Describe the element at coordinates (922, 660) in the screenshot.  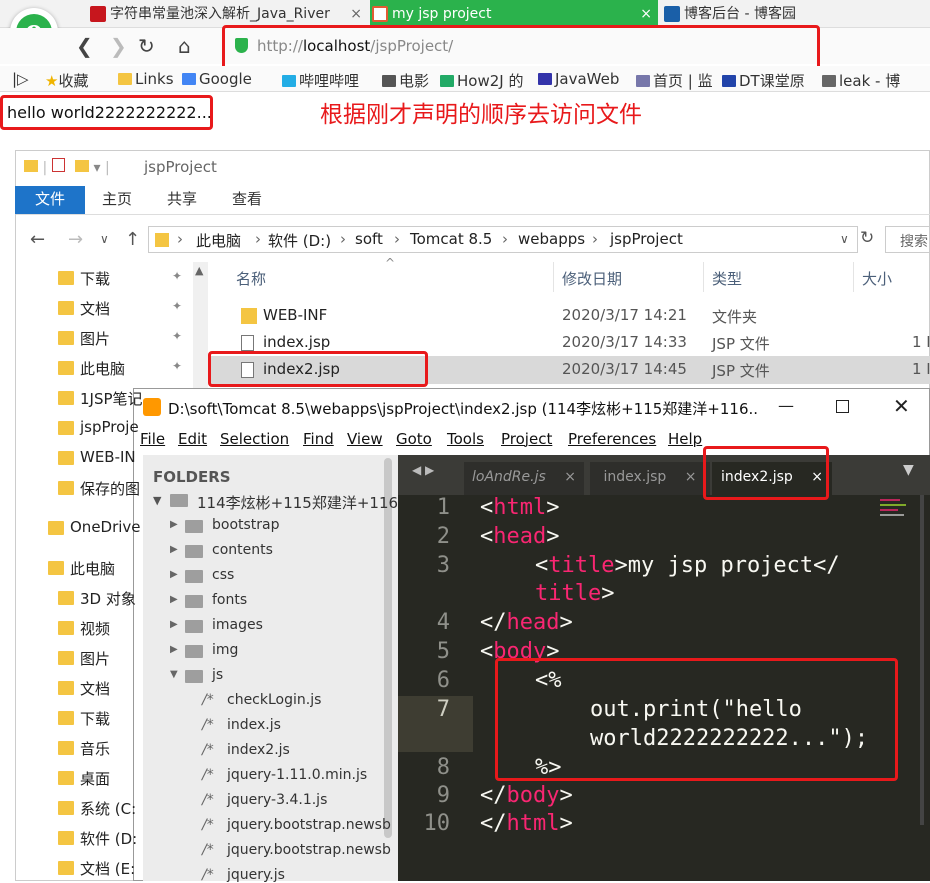
I see `editor-scrollbar` at that location.